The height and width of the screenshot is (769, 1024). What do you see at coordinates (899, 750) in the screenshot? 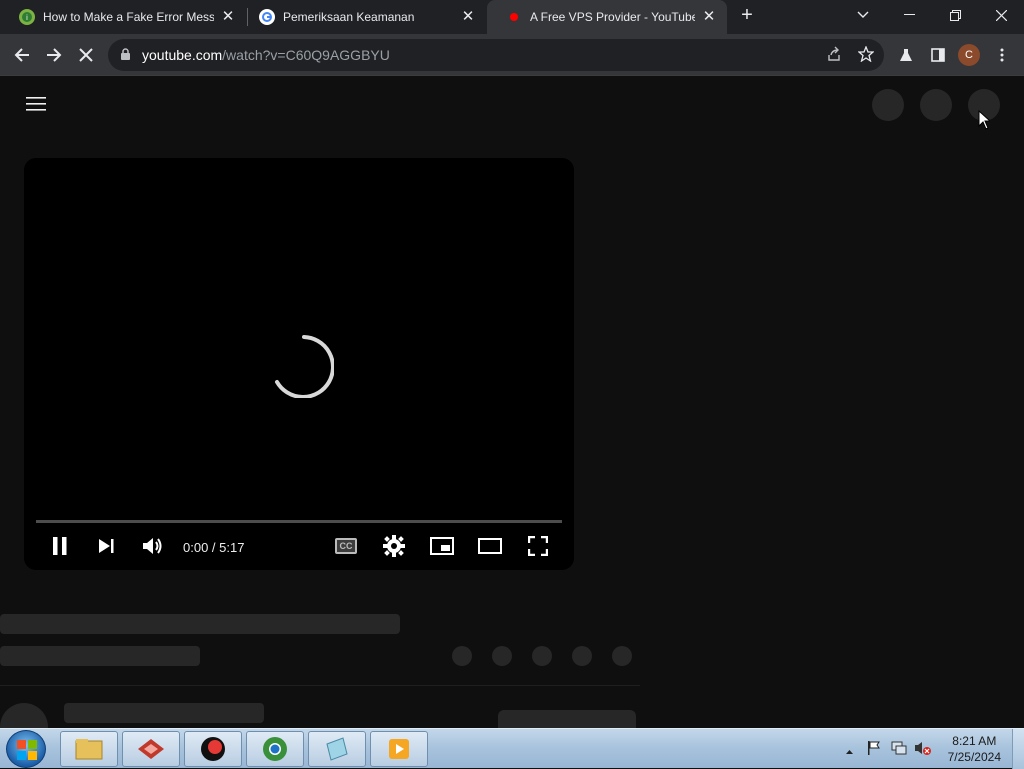
I see `network-icon` at bounding box center [899, 750].